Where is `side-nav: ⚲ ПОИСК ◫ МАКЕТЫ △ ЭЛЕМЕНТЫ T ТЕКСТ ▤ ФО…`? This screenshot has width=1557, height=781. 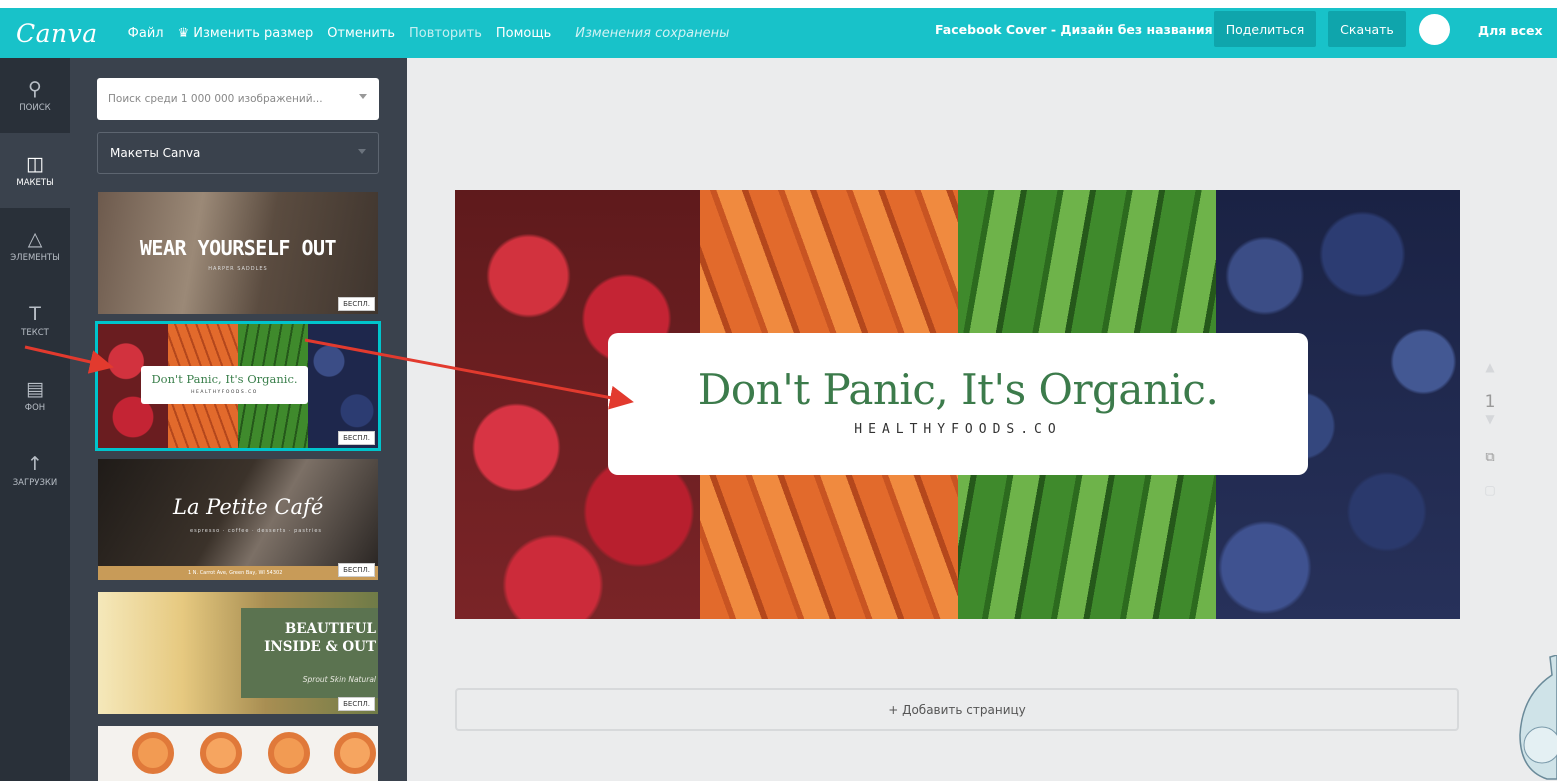 side-nav: ⚲ ПОИСК ◫ МАКЕТЫ △ ЭЛЕМЕНТЫ T ТЕКСТ ▤ ФО… is located at coordinates (35, 419).